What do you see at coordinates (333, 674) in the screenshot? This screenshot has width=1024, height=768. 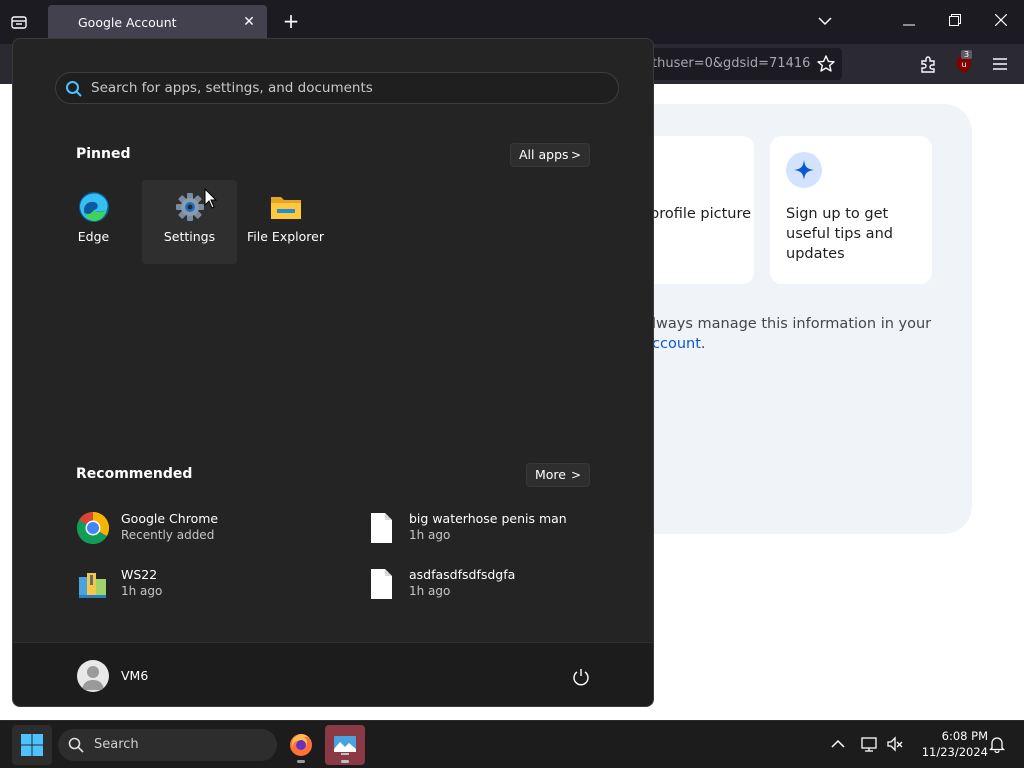 I see `start-user-bar: VM6` at bounding box center [333, 674].